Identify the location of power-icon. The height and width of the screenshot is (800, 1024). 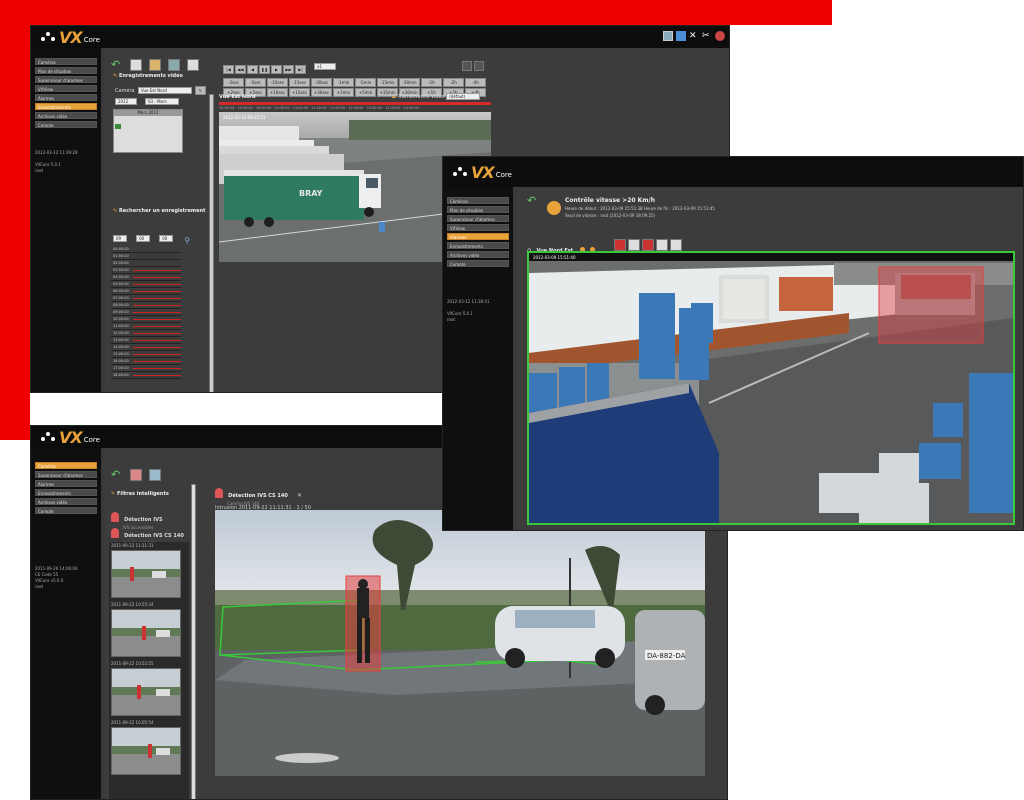
(720, 36).